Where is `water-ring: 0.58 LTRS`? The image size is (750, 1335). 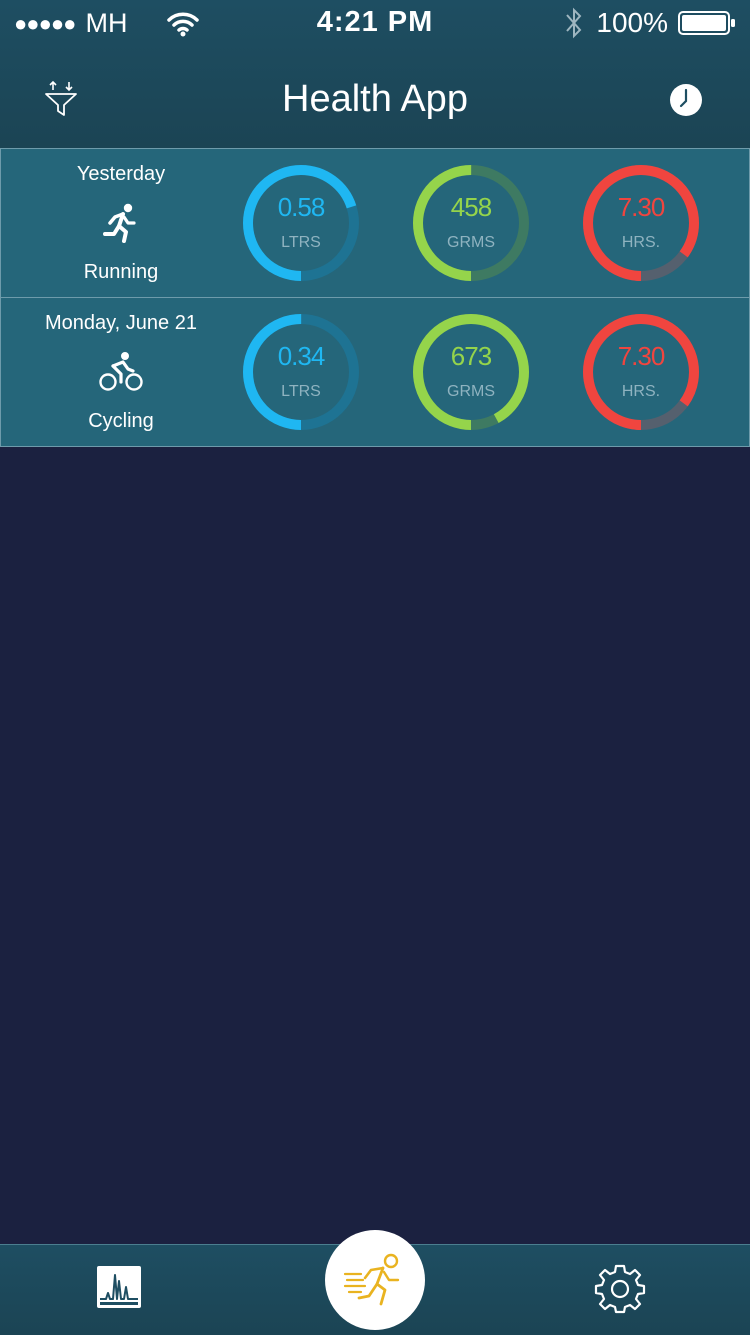
water-ring: 0.58 LTRS is located at coordinates (301, 223).